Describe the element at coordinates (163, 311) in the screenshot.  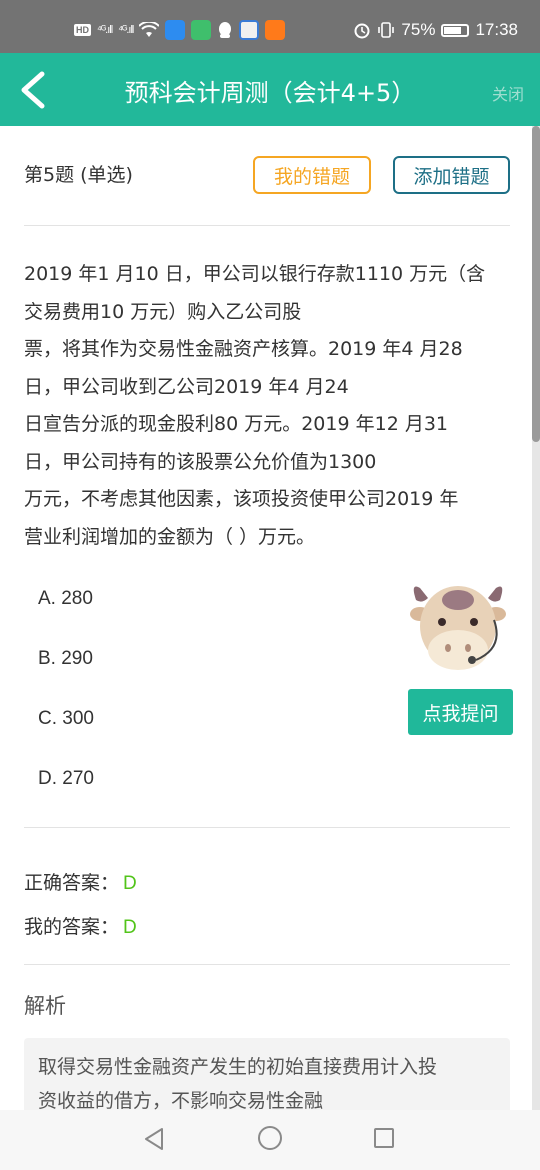
I see `question-line: 交易费用10 万元）购入乙公司股` at that location.